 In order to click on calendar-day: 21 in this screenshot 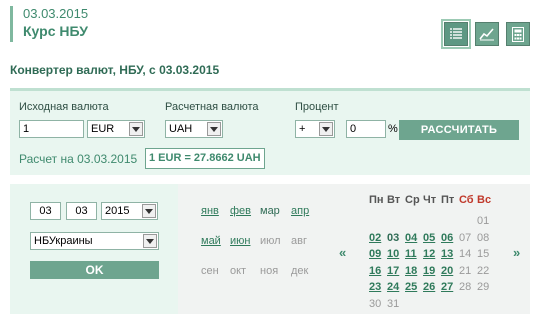, I will do `click(465, 270)`.